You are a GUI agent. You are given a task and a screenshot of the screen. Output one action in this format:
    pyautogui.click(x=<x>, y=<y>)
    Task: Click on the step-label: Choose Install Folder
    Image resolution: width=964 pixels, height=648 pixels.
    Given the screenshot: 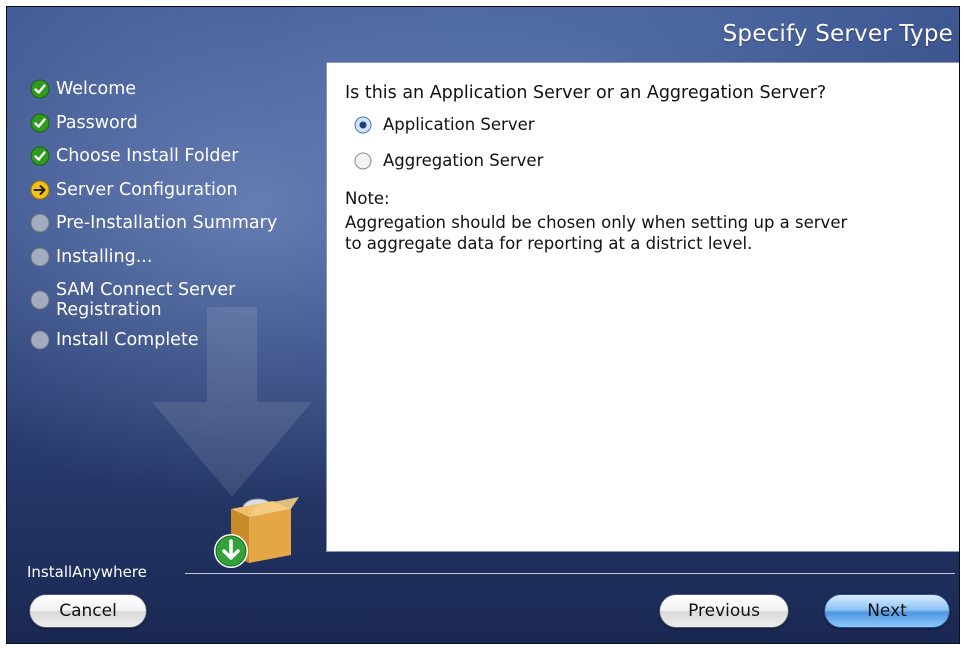 What is the action you would take?
    pyautogui.click(x=147, y=156)
    